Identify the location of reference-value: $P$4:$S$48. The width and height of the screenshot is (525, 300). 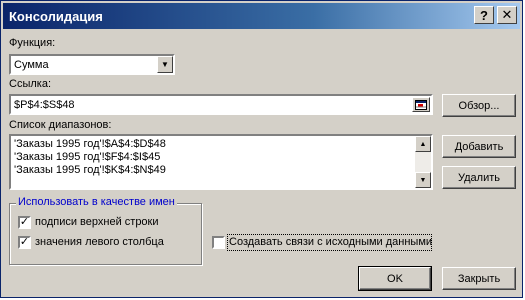
(44, 105).